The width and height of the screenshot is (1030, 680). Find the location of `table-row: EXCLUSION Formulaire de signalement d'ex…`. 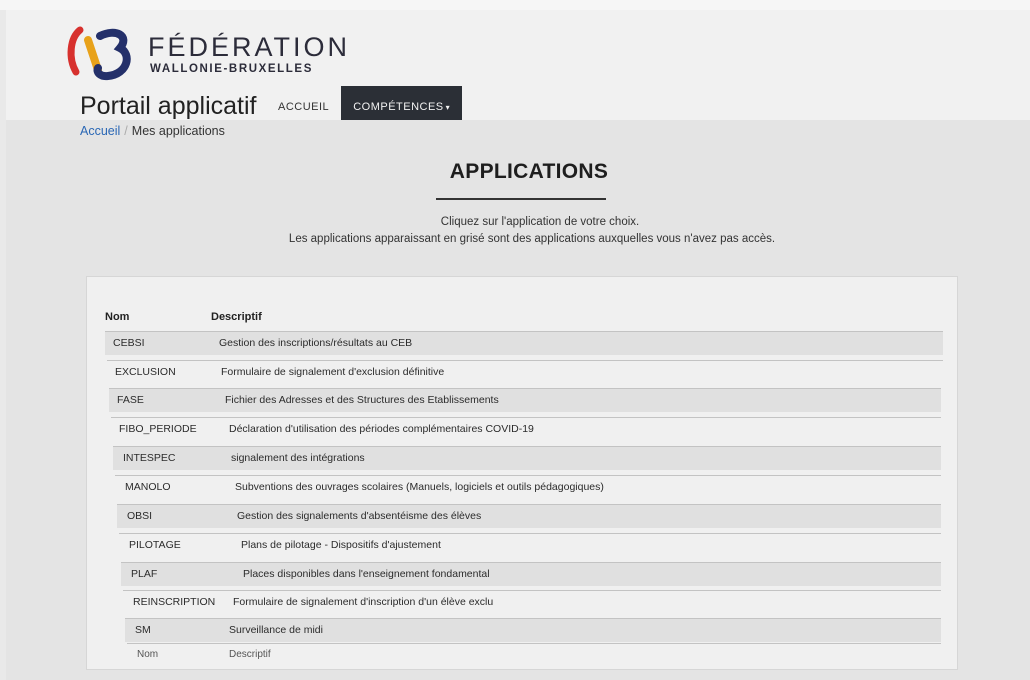

table-row: EXCLUSION Formulaire de signalement d'ex… is located at coordinates (525, 372).